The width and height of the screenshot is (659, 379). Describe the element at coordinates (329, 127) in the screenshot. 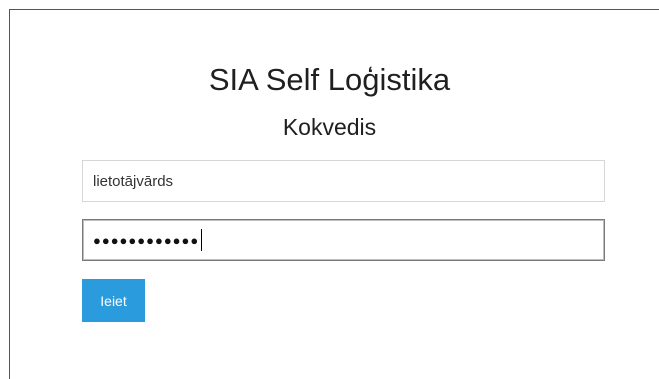

I see `page-subtitle: Kokvedis` at that location.